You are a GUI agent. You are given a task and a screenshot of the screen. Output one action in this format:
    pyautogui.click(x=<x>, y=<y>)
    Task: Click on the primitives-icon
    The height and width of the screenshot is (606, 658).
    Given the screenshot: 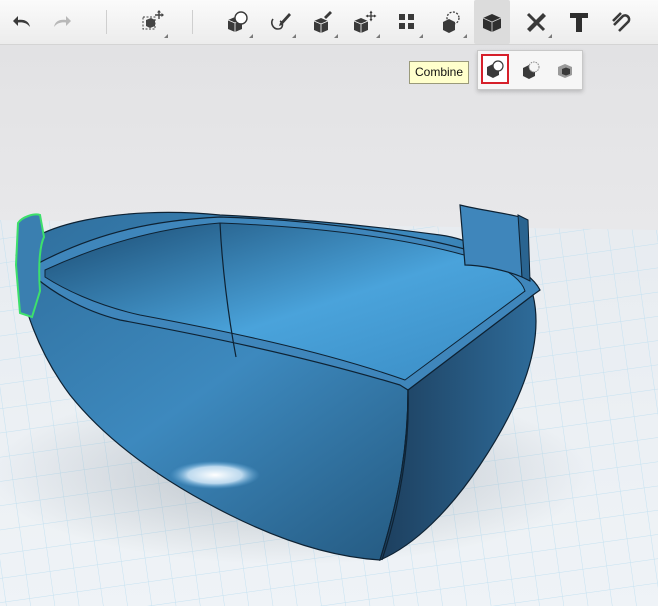 What is the action you would take?
    pyautogui.click(x=237, y=21)
    